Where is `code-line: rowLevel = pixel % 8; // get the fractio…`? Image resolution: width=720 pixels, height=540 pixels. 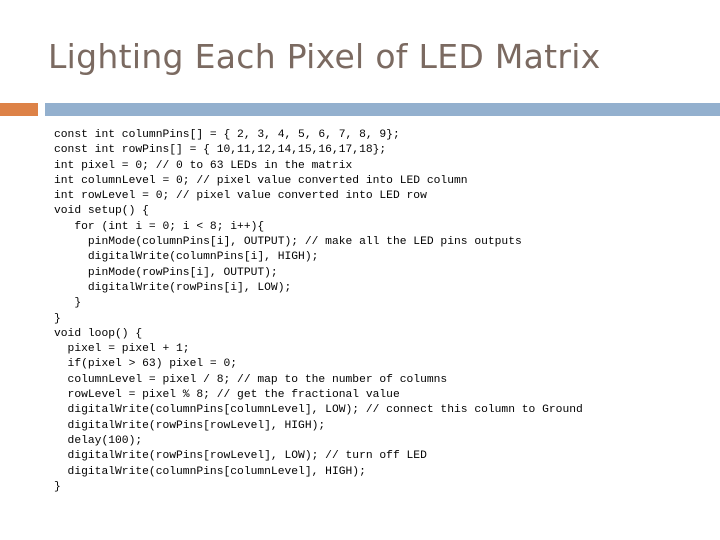
code-line: rowLevel = pixel % 8; // get the fractio… is located at coordinates (227, 395).